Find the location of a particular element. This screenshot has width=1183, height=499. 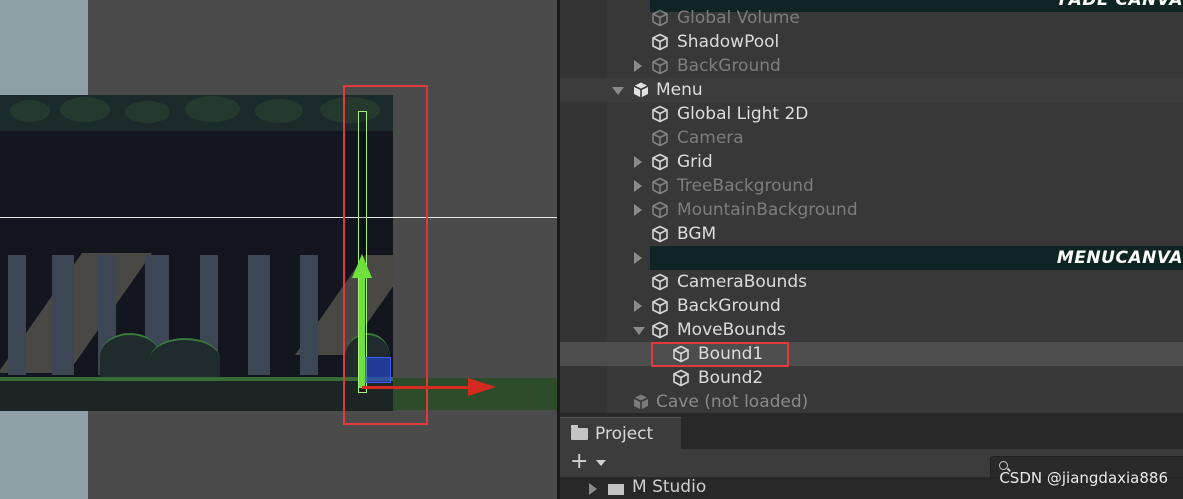

hierarchy-row-move-bounds: MoveBounds is located at coordinates (871, 330).